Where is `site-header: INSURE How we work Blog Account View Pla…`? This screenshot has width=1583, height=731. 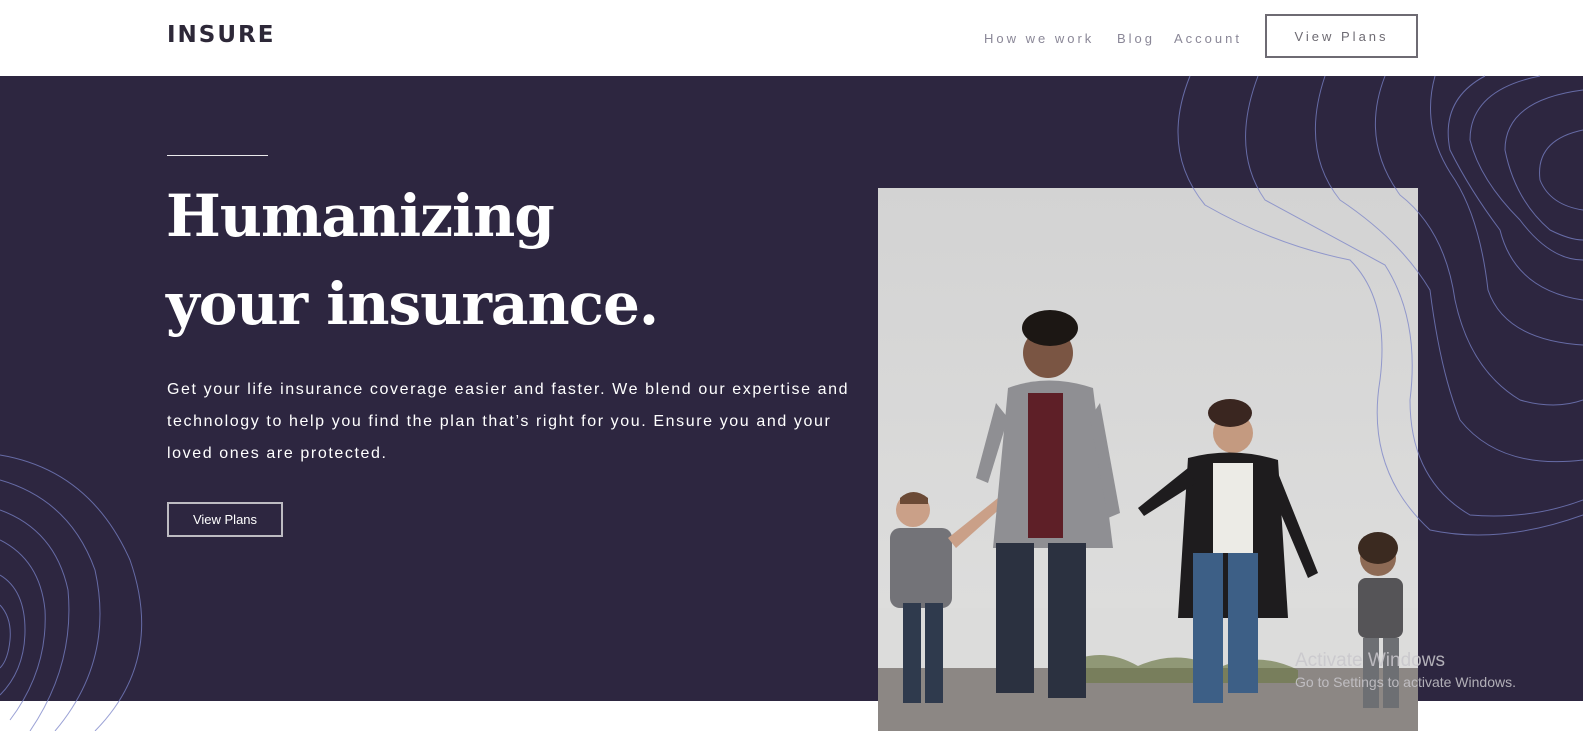
site-header: INSURE How we work Blog Account View Pla… is located at coordinates (791, 38).